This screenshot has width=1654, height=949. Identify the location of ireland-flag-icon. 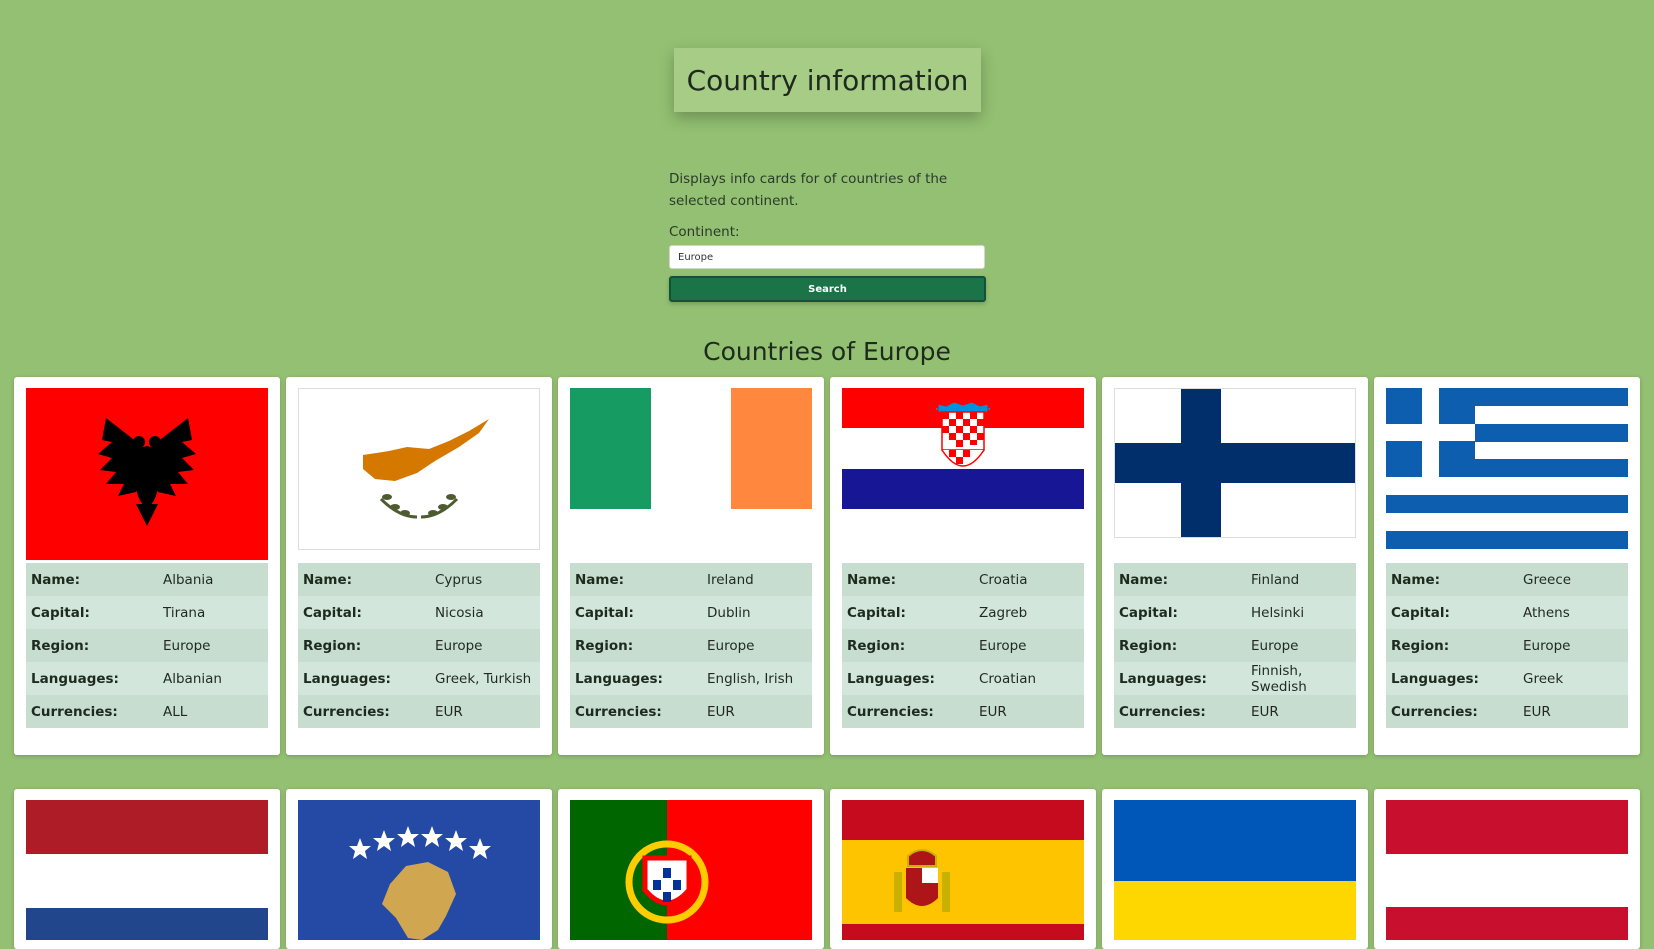
(691, 448).